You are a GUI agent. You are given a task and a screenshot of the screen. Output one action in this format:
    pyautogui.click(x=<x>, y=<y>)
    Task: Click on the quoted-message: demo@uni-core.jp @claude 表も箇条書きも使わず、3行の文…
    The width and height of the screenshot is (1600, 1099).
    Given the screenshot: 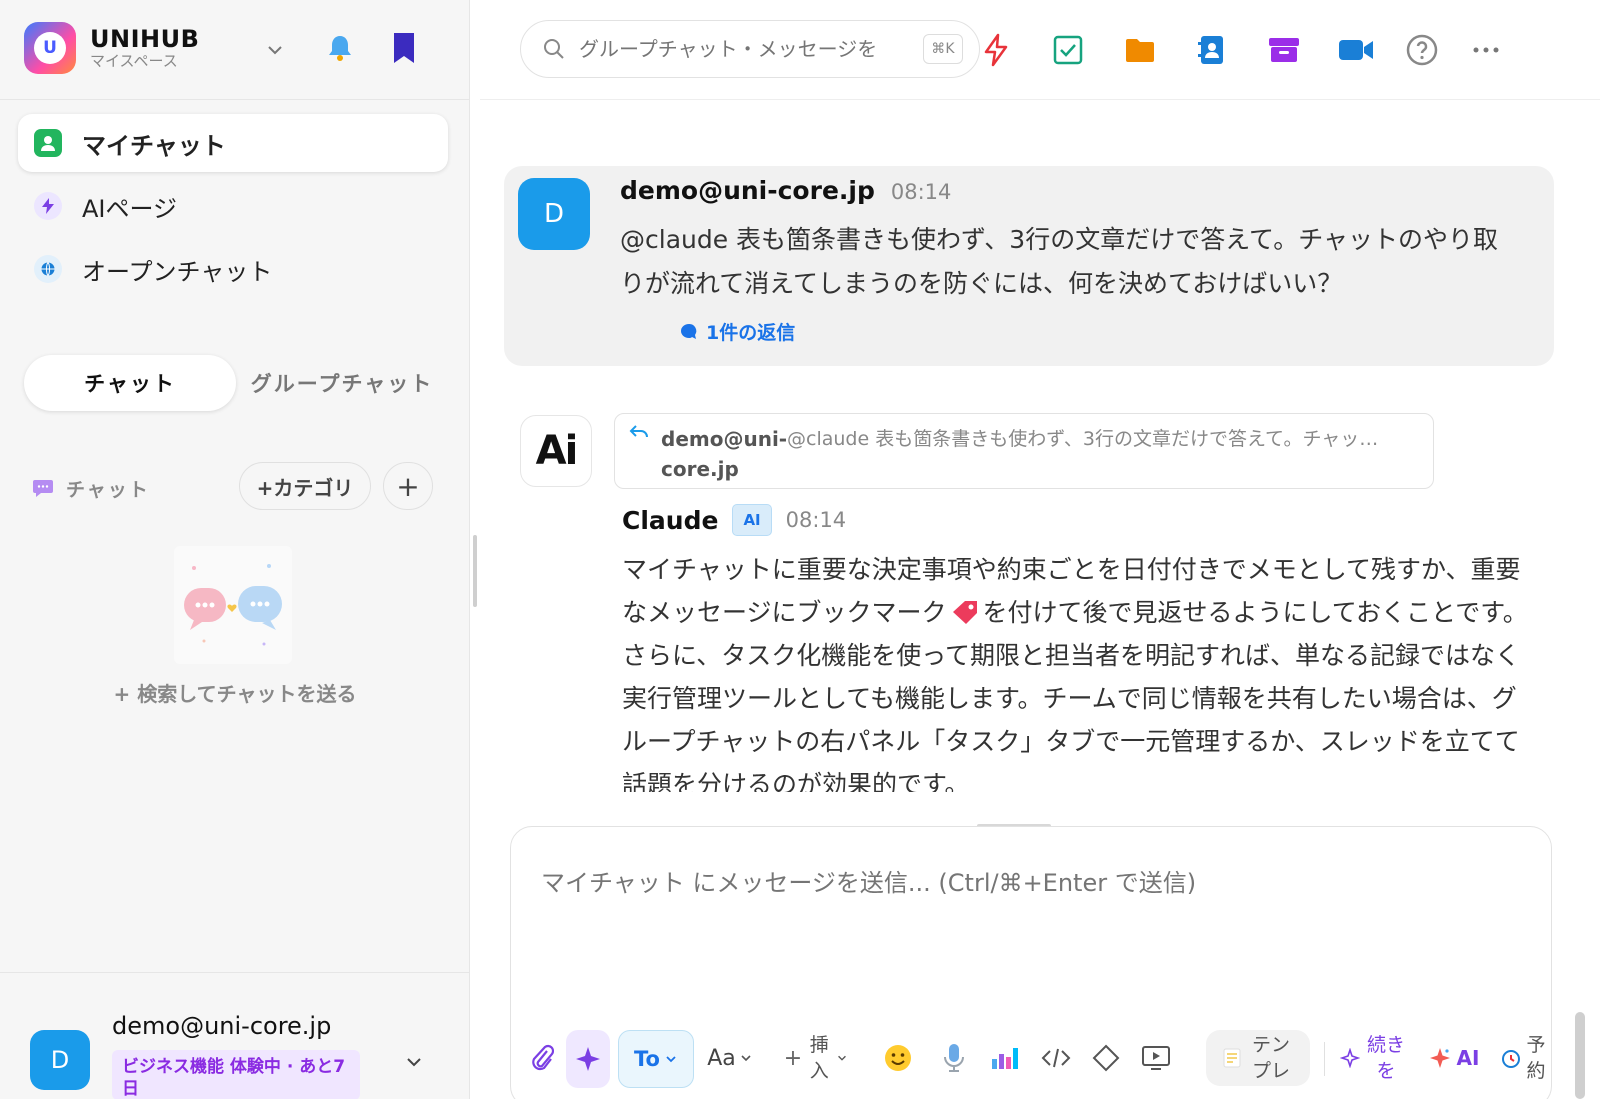 What is the action you would take?
    pyautogui.click(x=1024, y=451)
    